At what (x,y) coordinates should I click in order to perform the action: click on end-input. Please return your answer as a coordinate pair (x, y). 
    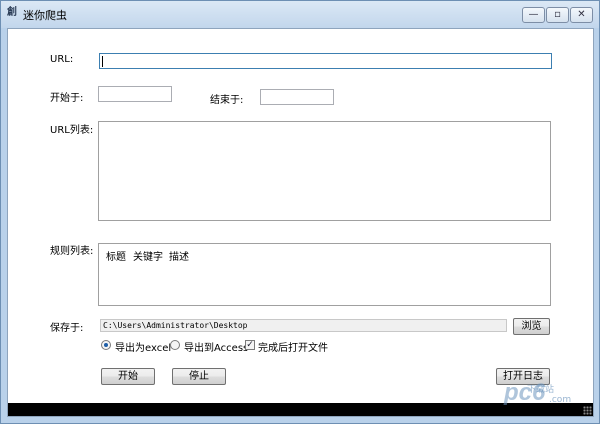
    Looking at the image, I should click on (297, 97).